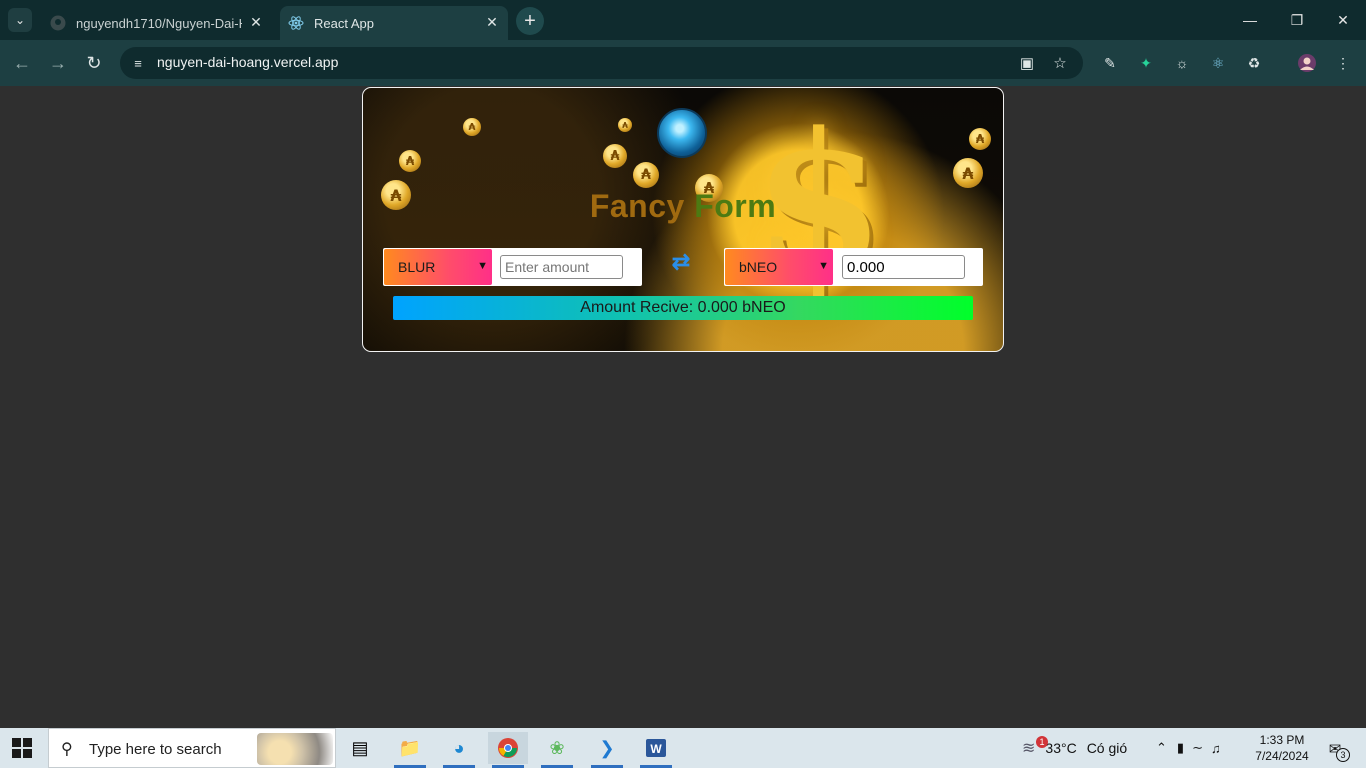 This screenshot has height=768, width=1366. I want to click on tab-search-button: ⌄, so click(20, 20).